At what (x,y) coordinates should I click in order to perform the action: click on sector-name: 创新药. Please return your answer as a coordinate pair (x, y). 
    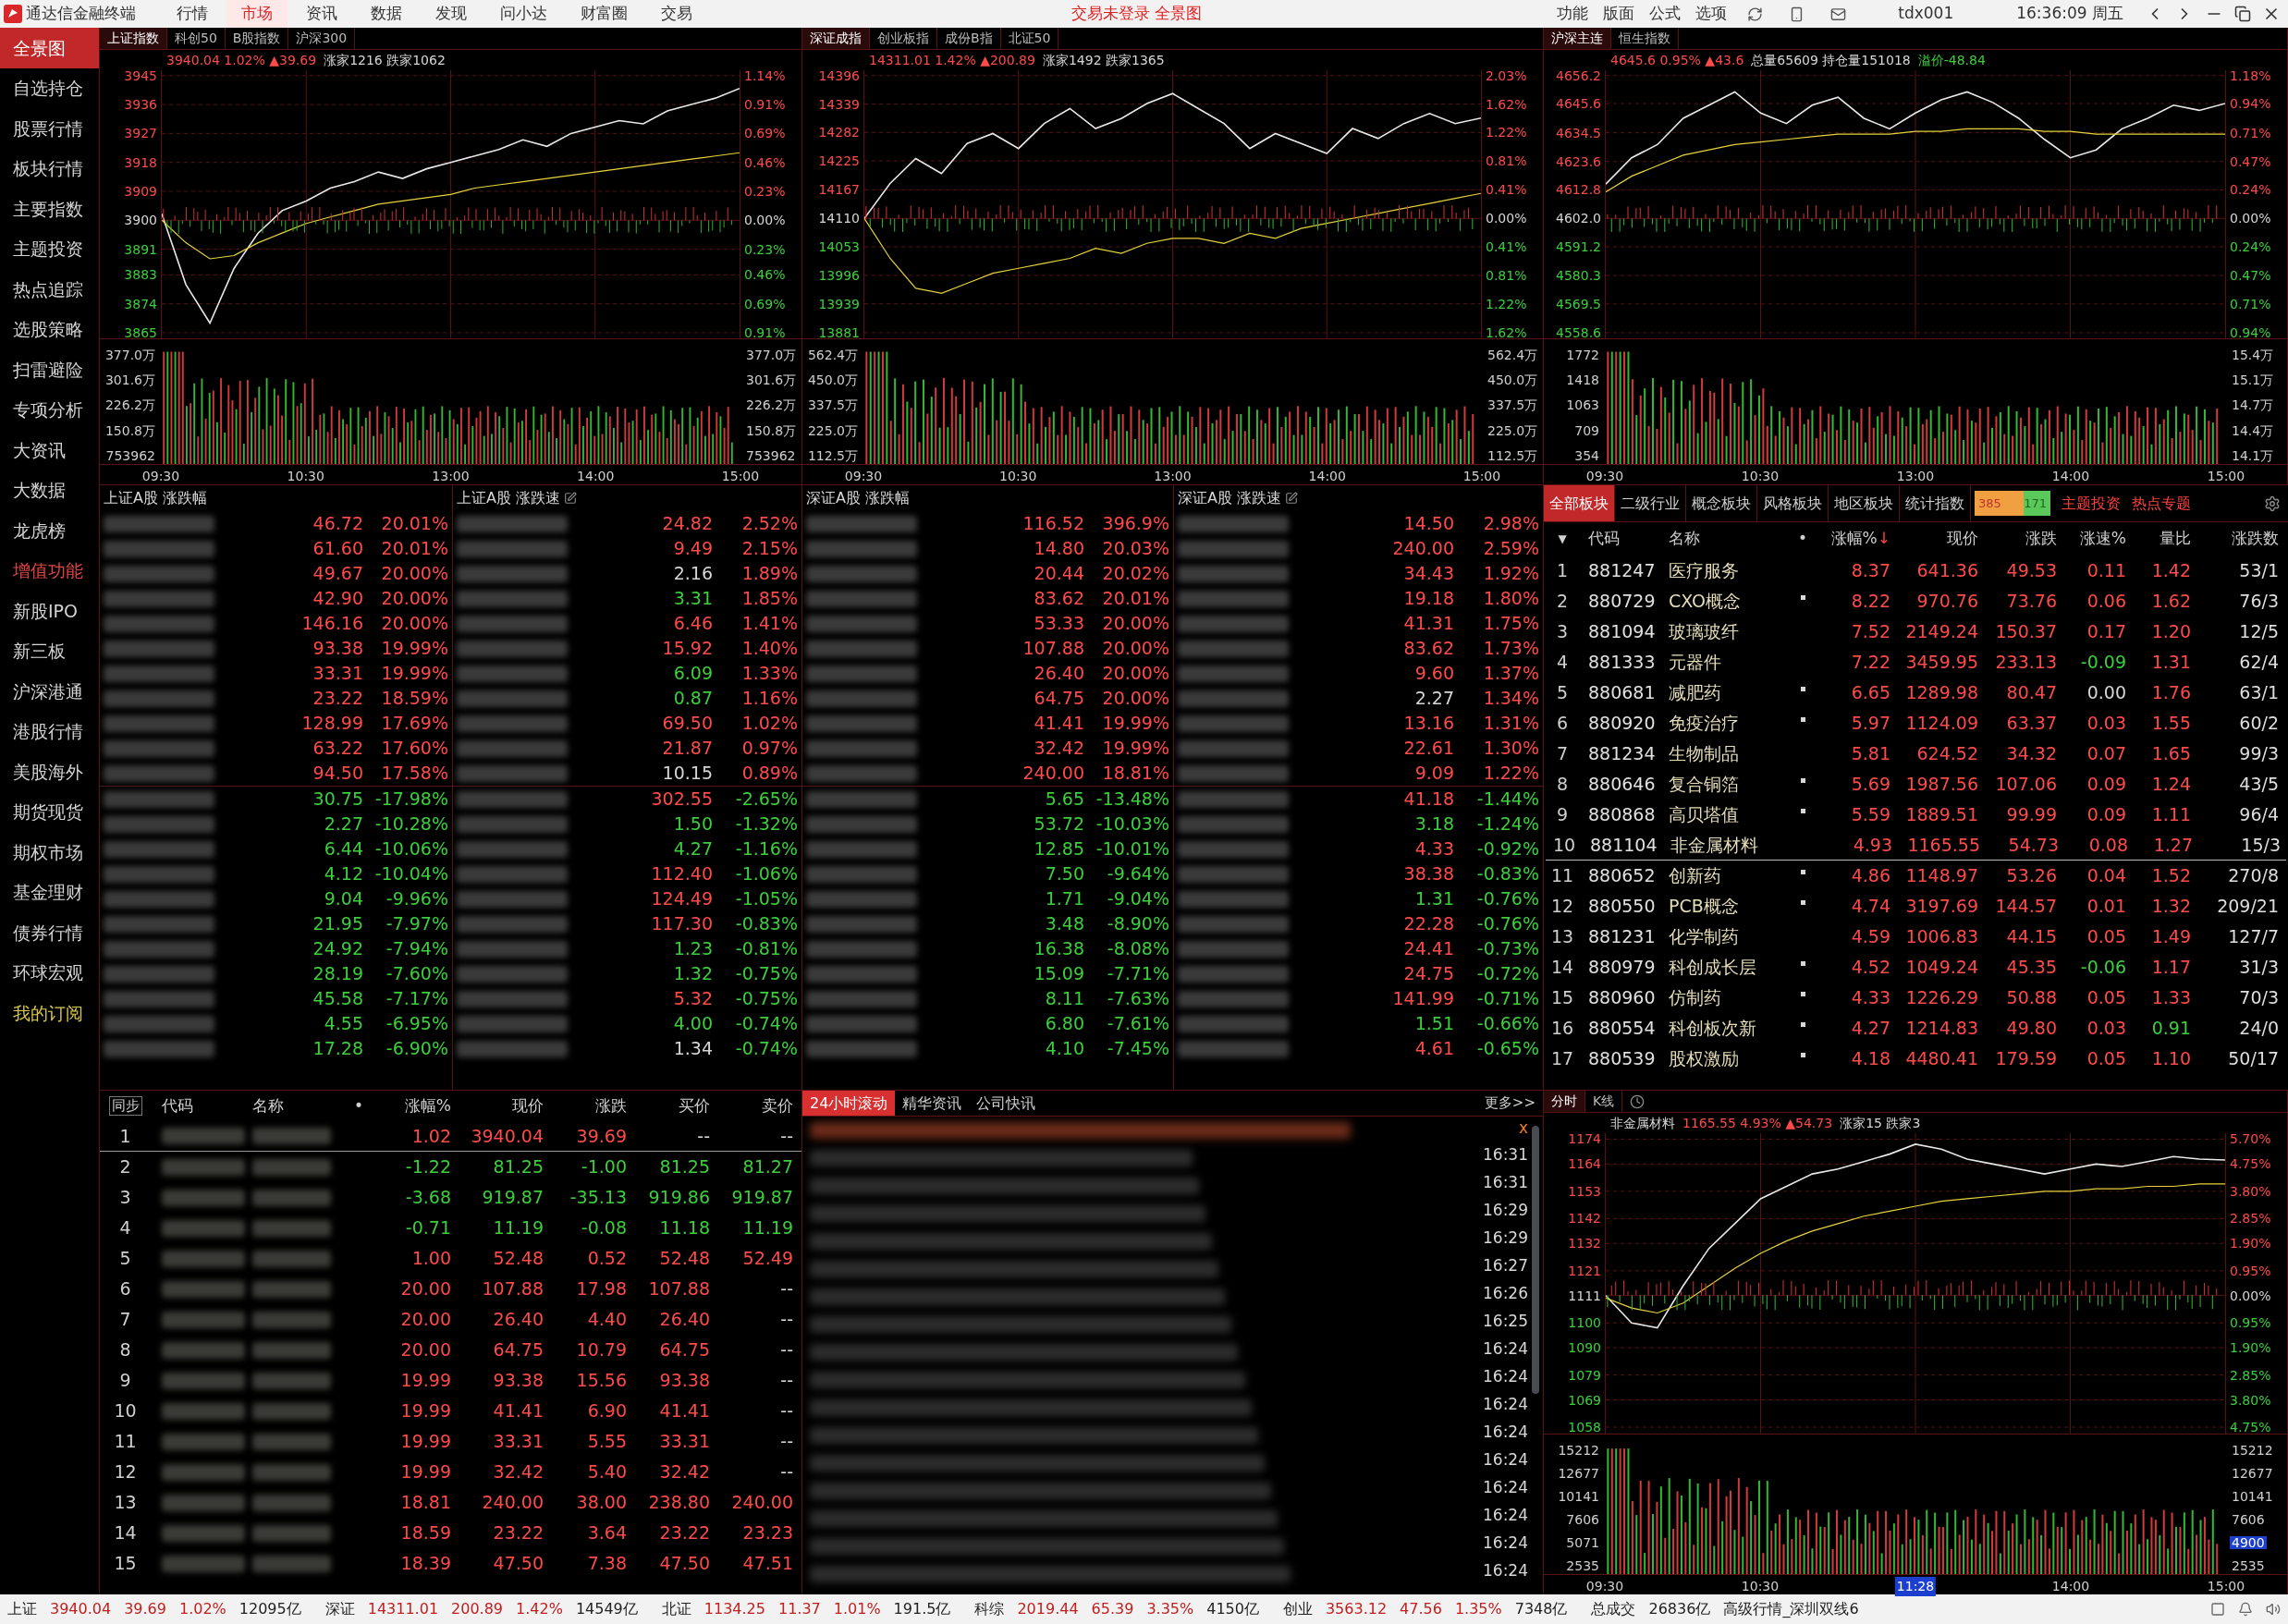
    Looking at the image, I should click on (1729, 875).